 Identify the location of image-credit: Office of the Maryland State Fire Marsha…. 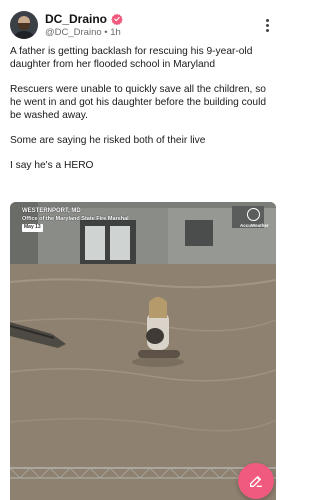
(75, 218).